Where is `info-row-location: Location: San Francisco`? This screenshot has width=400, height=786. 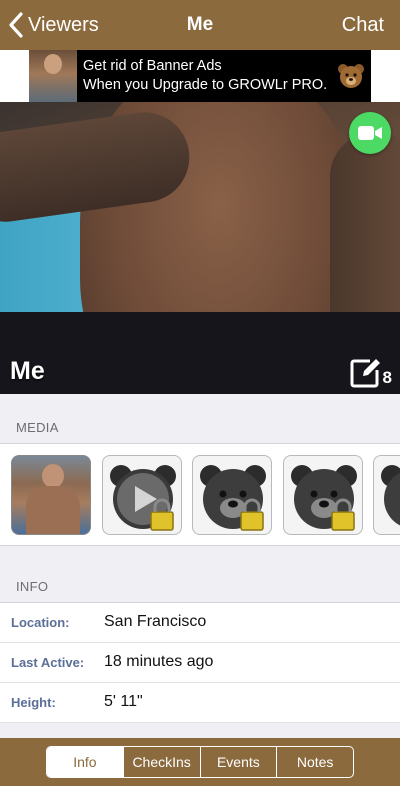
info-row-location: Location: San Francisco is located at coordinates (200, 623).